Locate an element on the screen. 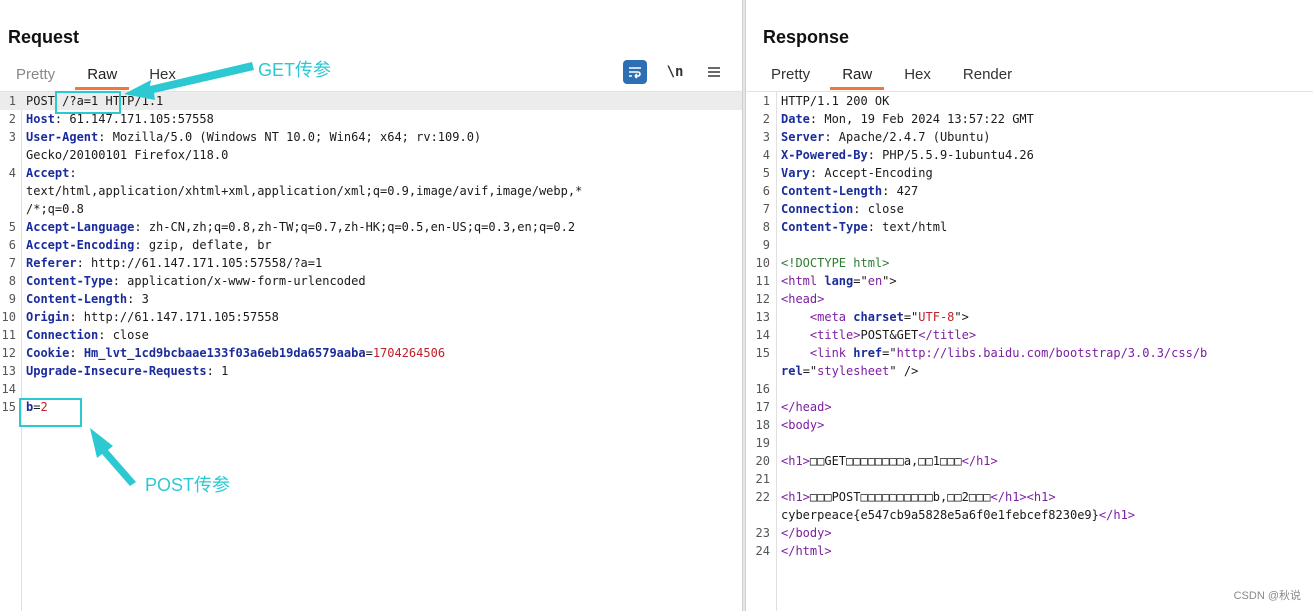 The height and width of the screenshot is (611, 1313). code-token: : Apache/2.4.7 (Ubuntu) is located at coordinates (907, 137).